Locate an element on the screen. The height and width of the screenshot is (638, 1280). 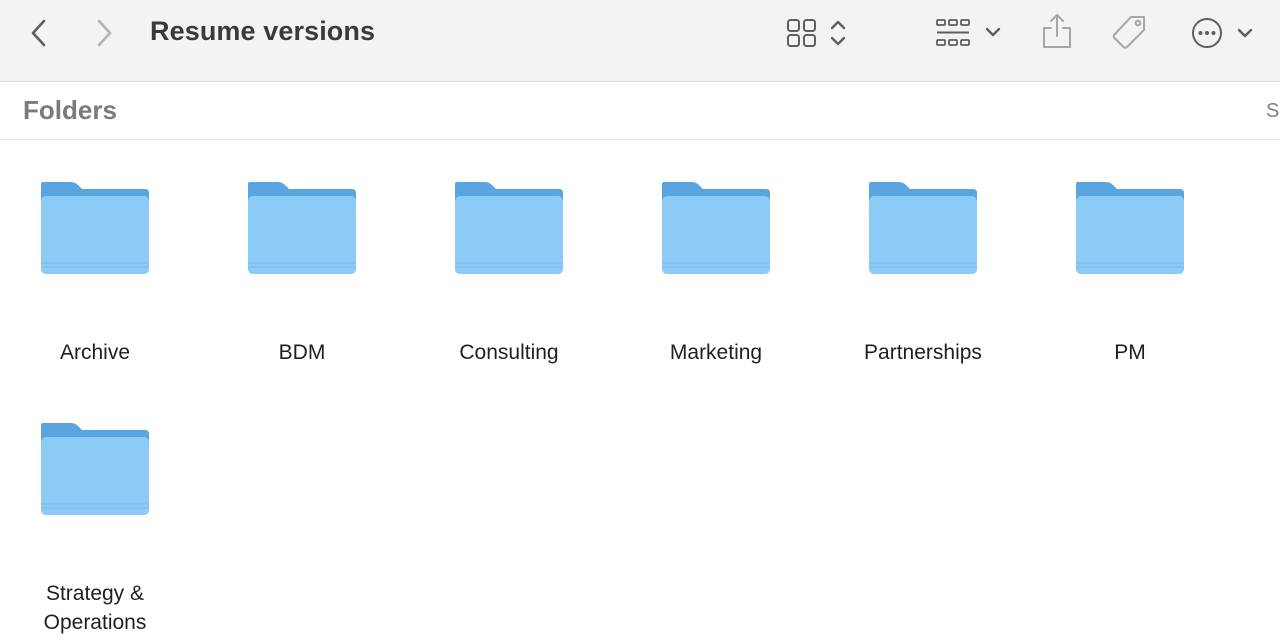
forward-button is located at coordinates (105, 33).